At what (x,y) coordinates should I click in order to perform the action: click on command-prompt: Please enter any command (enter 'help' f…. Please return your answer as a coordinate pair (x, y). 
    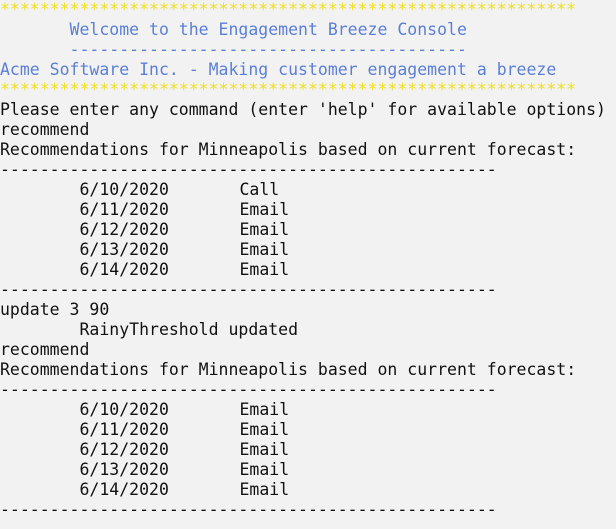
    Looking at the image, I should click on (303, 109).